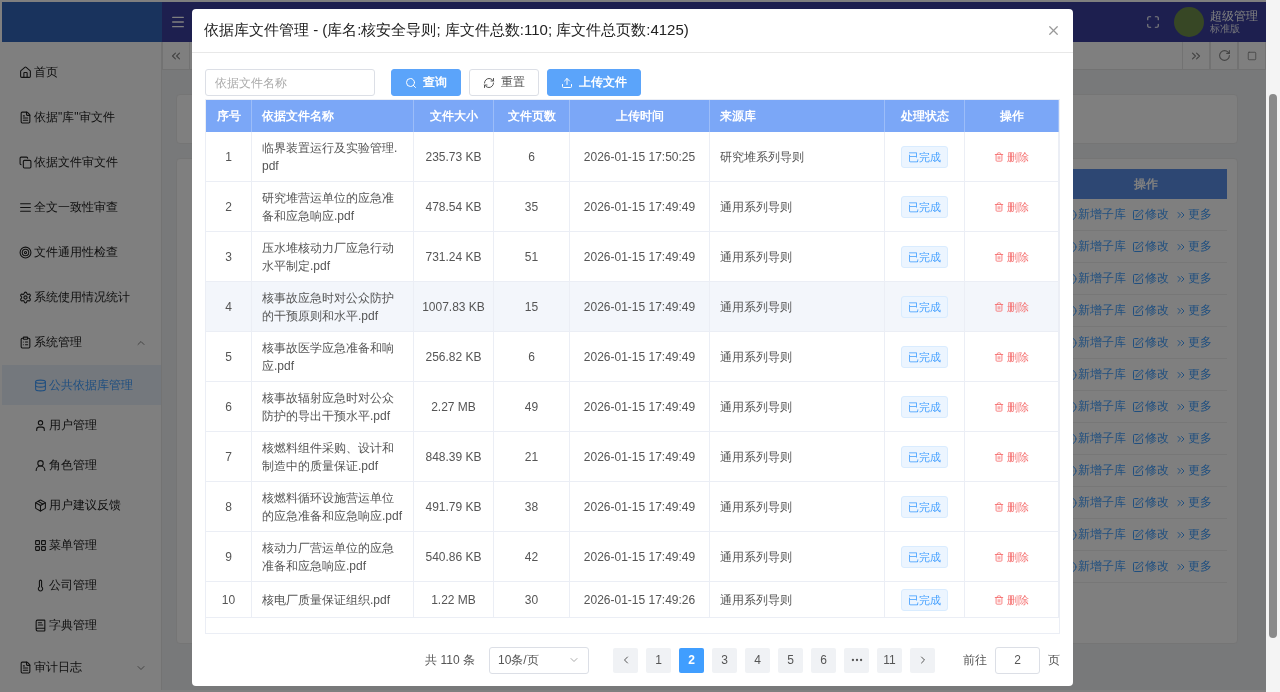  I want to click on close-icon, so click(1053, 30).